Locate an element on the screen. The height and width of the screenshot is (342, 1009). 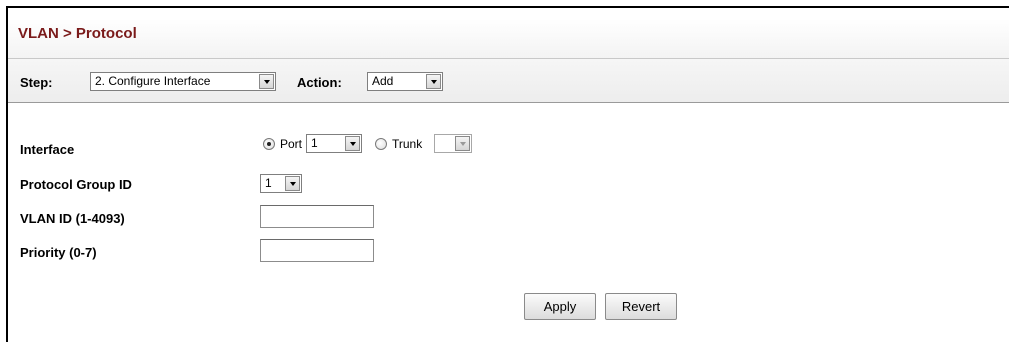
protocol-group-label: Protocol Group ID is located at coordinates (76, 184).